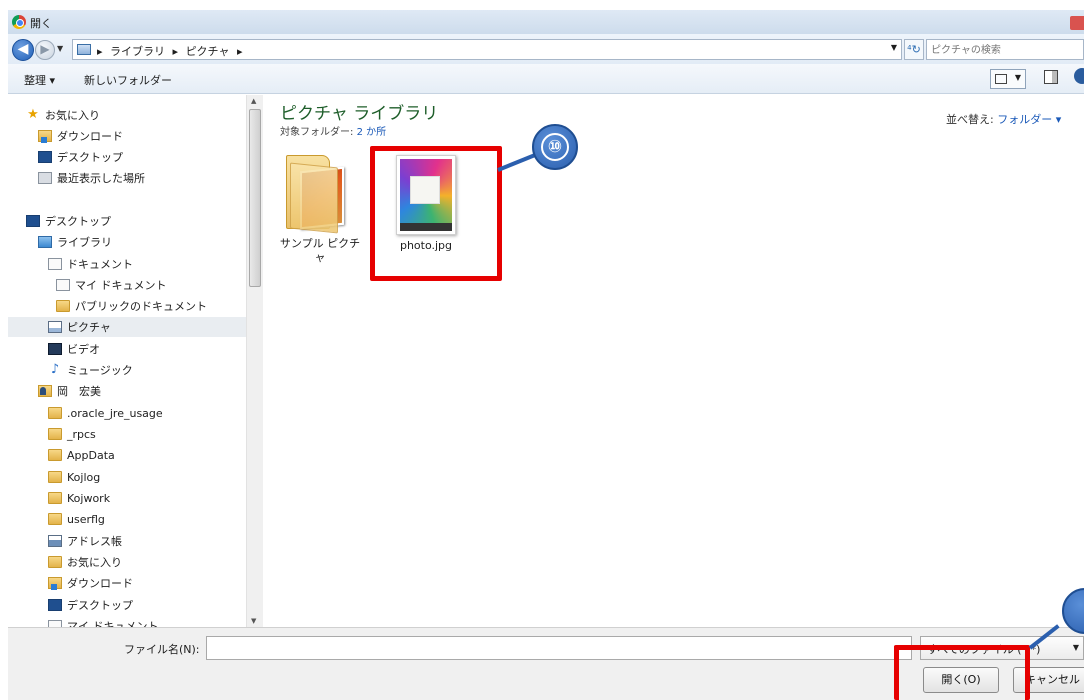 The height and width of the screenshot is (700, 1084). What do you see at coordinates (105, 413) in the screenshot?
I see `sidebar-item: .oracle_jre_usage` at bounding box center [105, 413].